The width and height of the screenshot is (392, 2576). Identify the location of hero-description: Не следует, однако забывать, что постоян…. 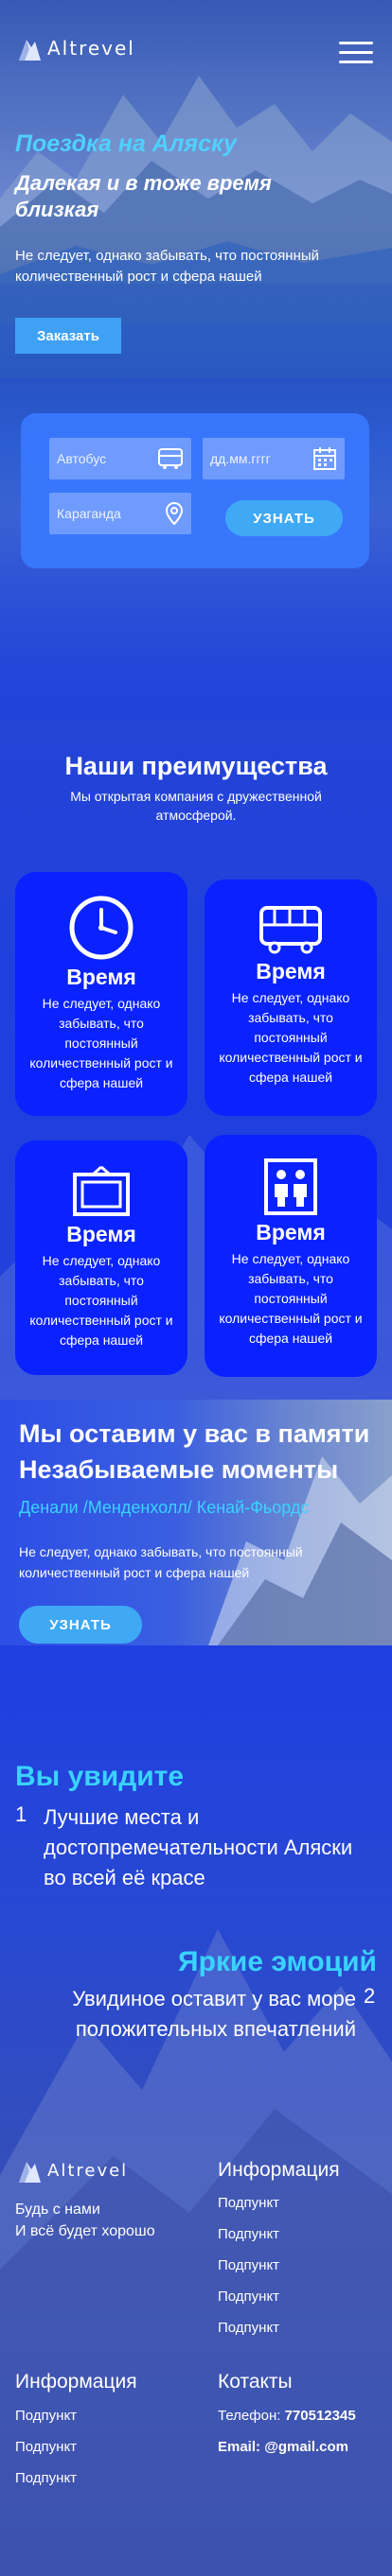
(167, 266).